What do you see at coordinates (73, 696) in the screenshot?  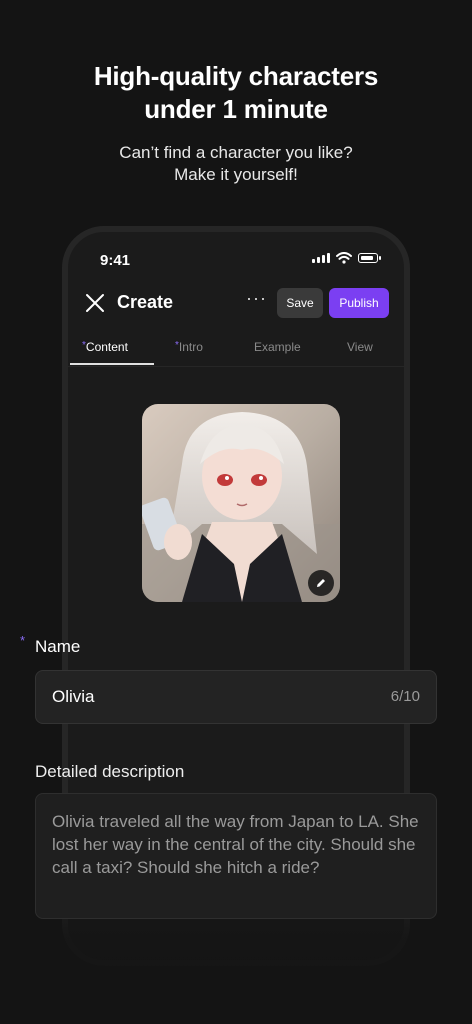 I see `name-input-value: Olivia` at bounding box center [73, 696].